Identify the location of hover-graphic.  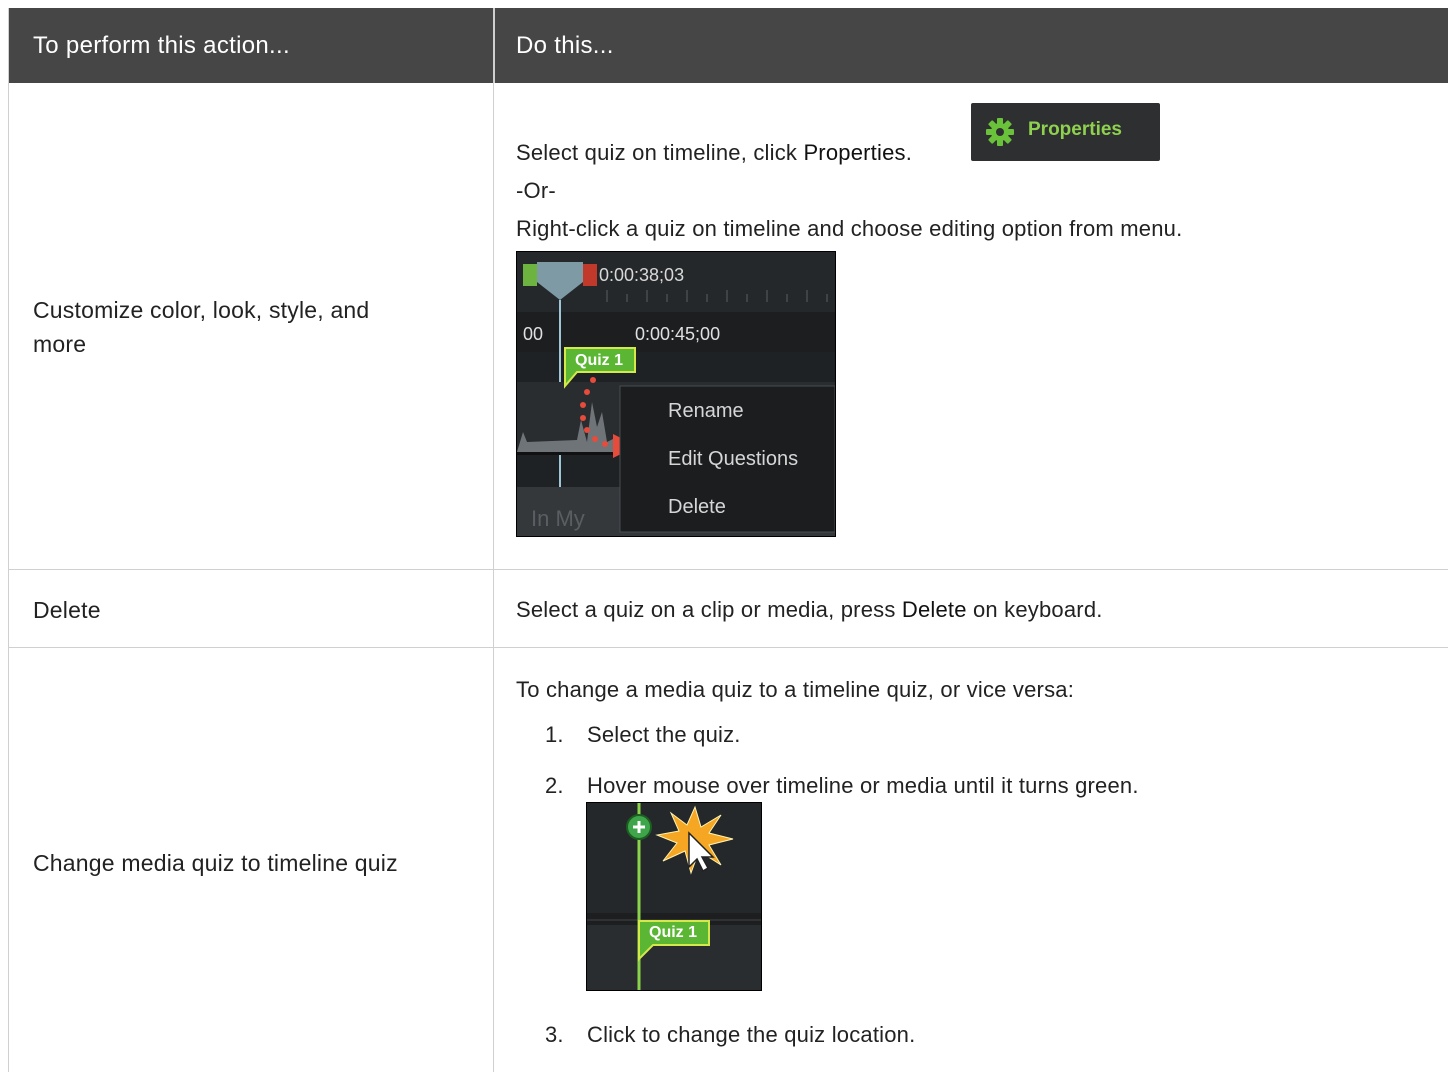
(674, 896).